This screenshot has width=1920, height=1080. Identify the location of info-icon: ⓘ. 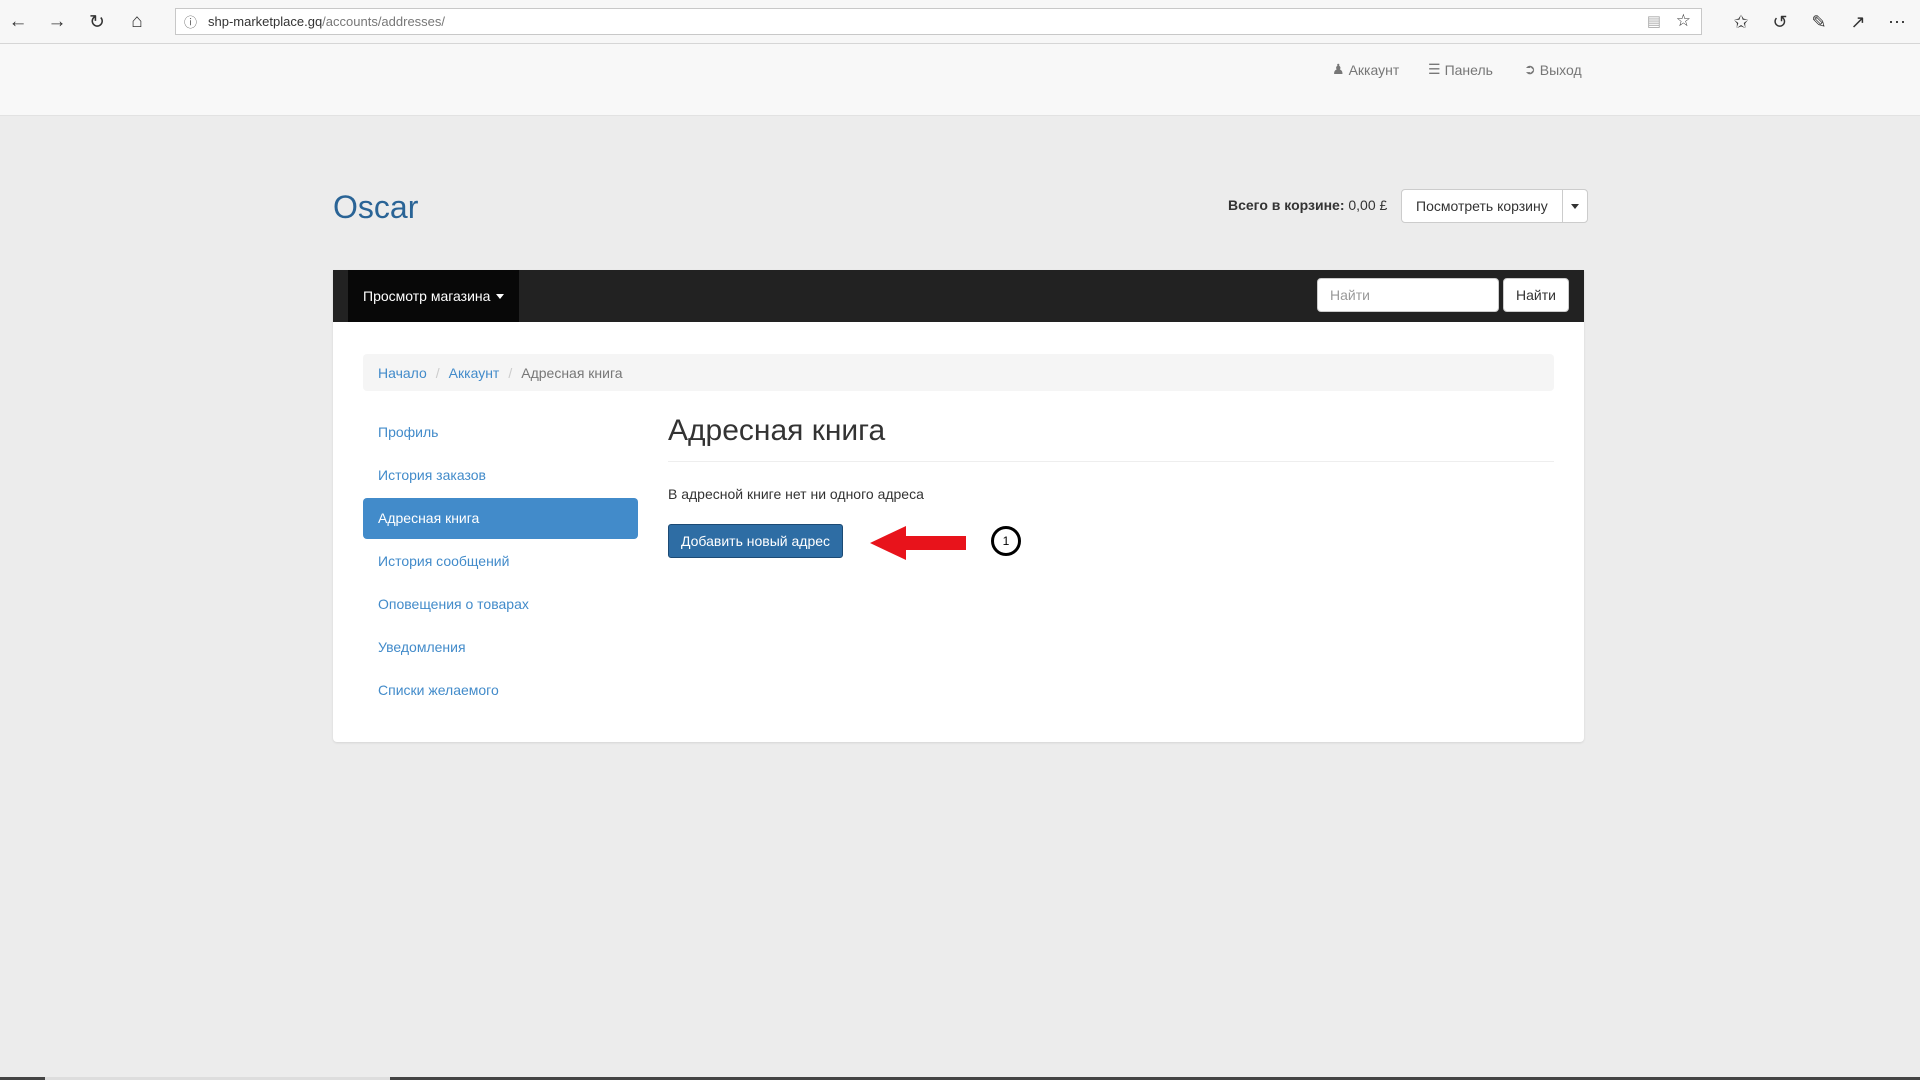
(192, 21).